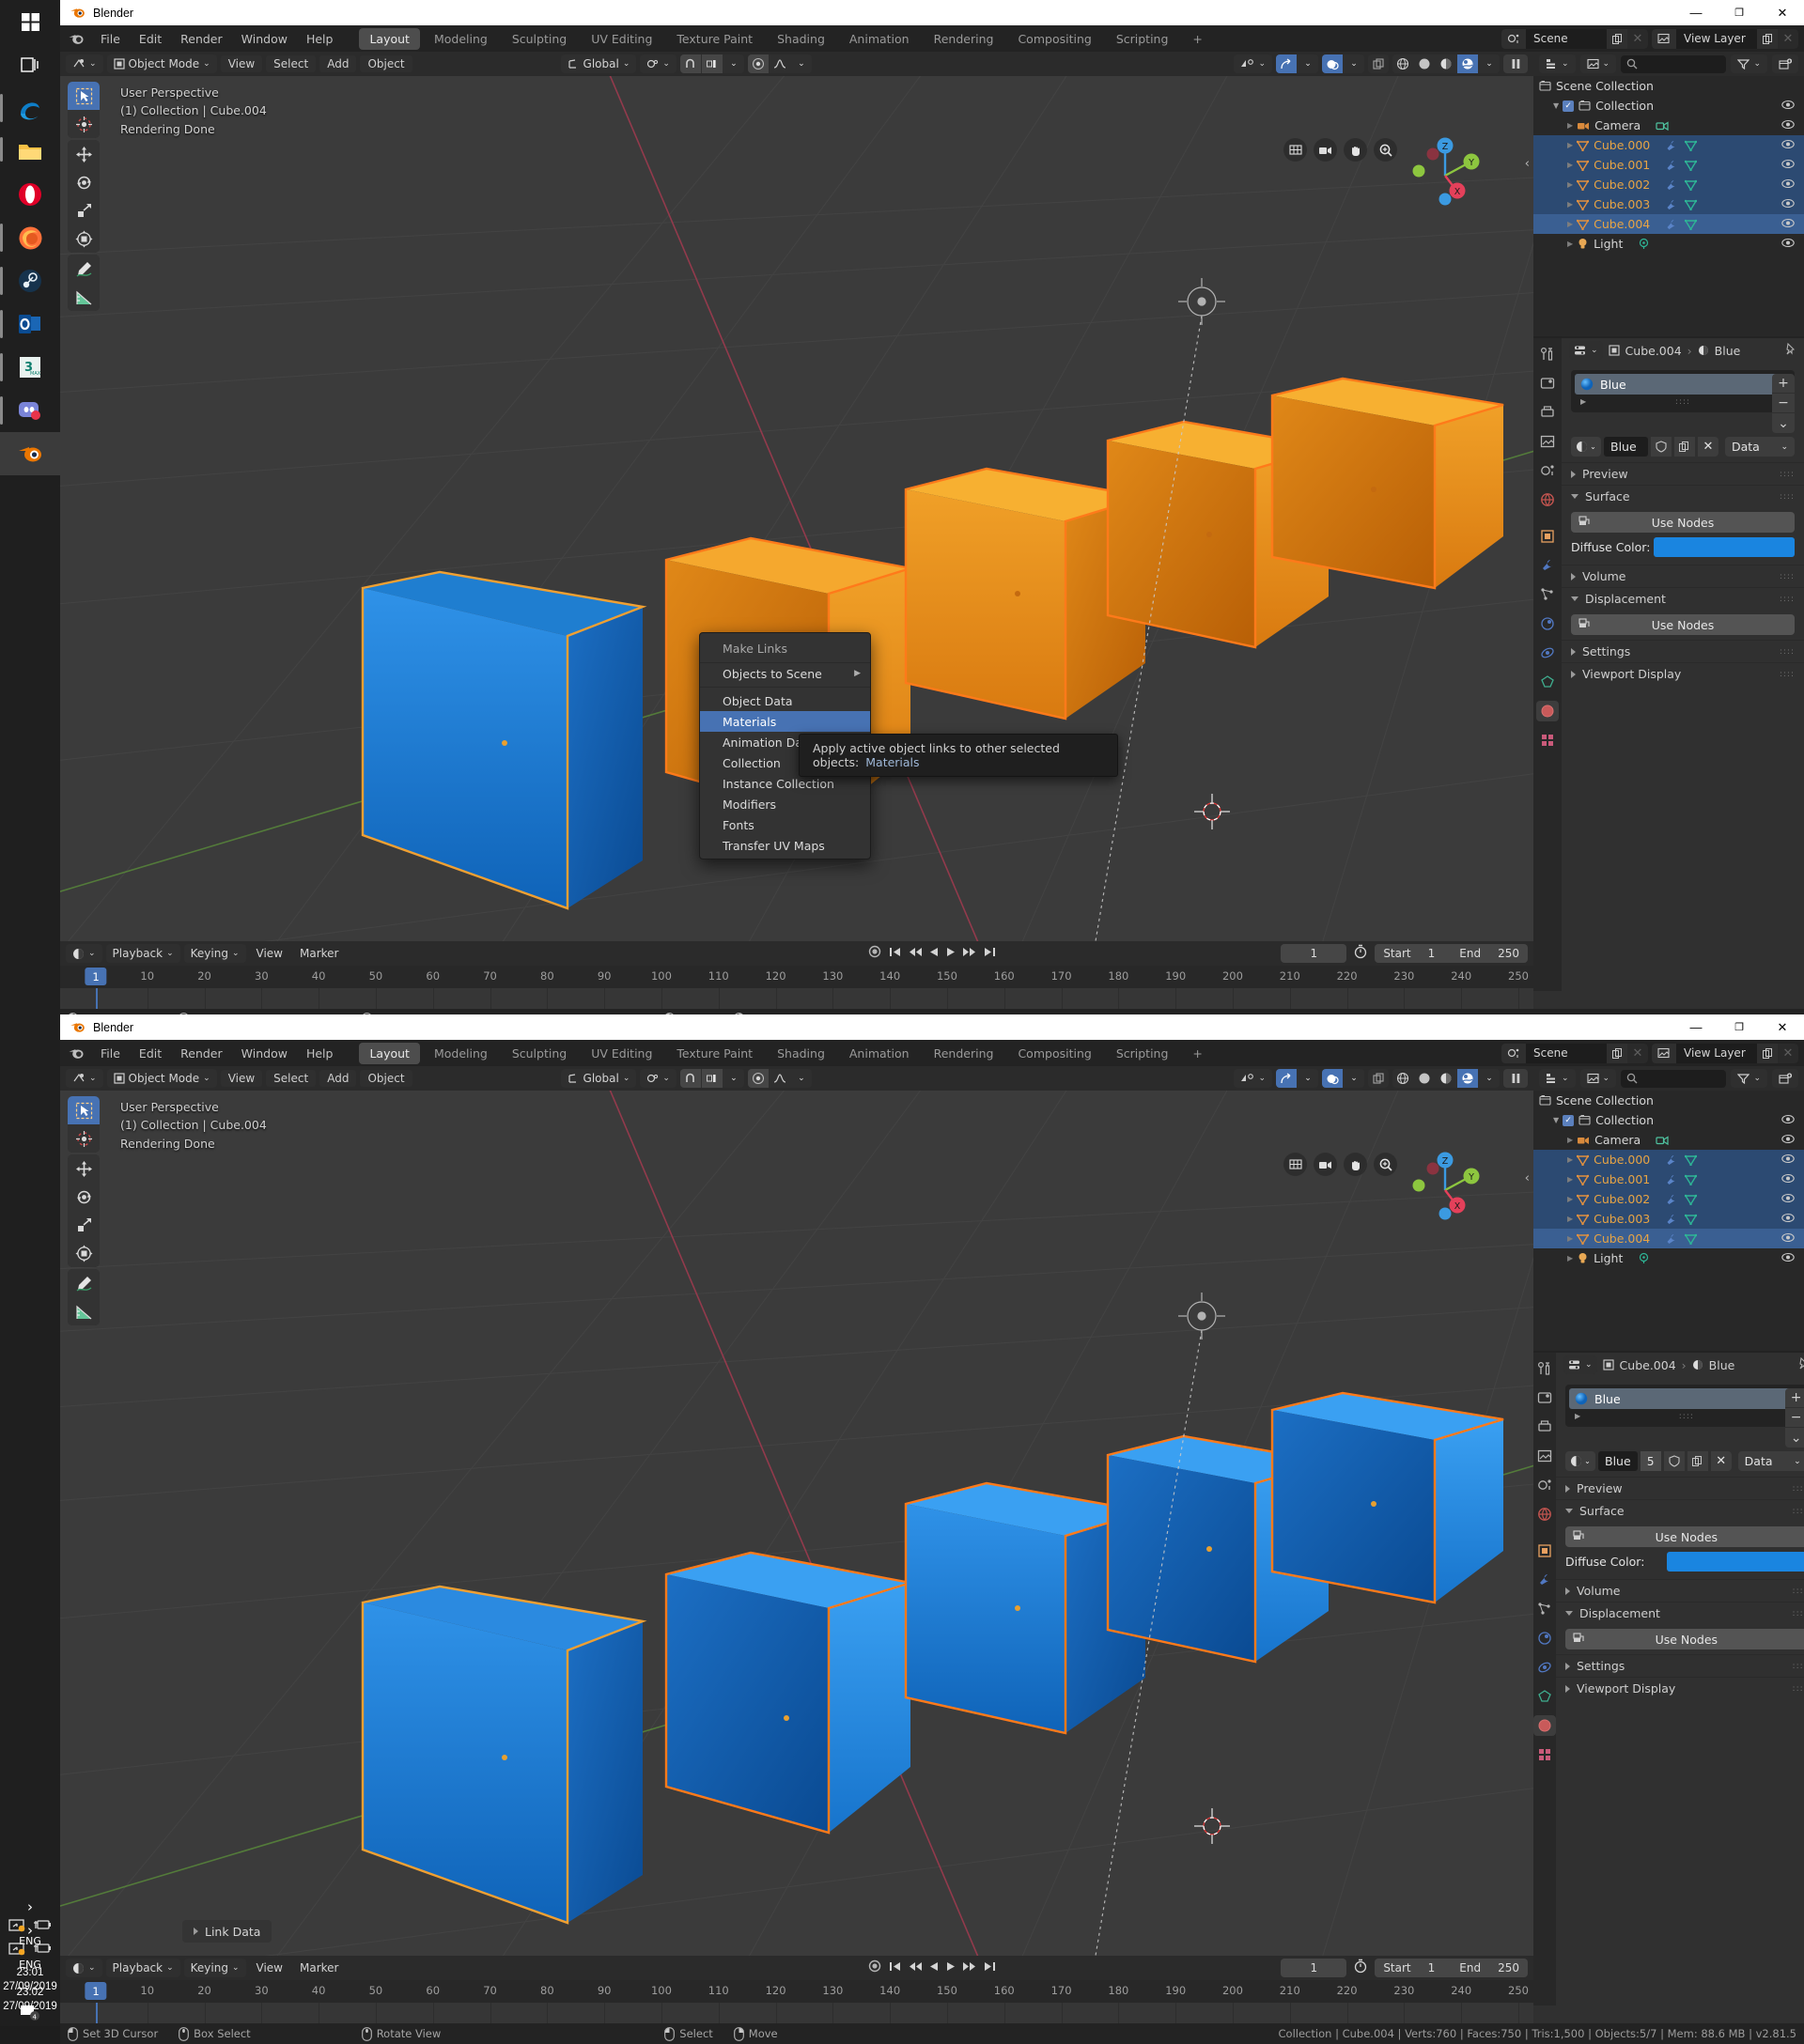  I want to click on file-explorer-icon, so click(30, 151).